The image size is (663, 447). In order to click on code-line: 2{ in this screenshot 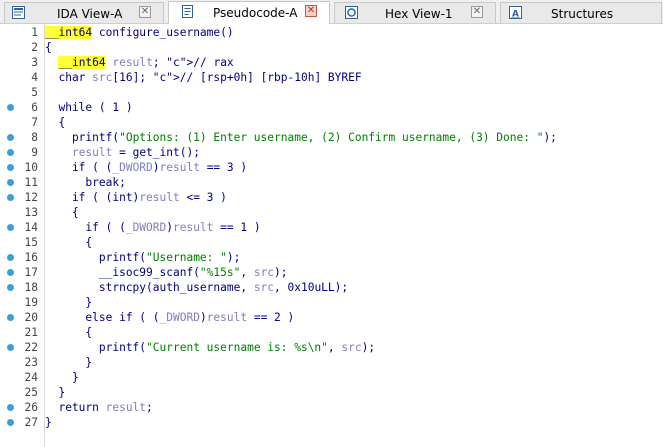, I will do `click(331, 47)`.